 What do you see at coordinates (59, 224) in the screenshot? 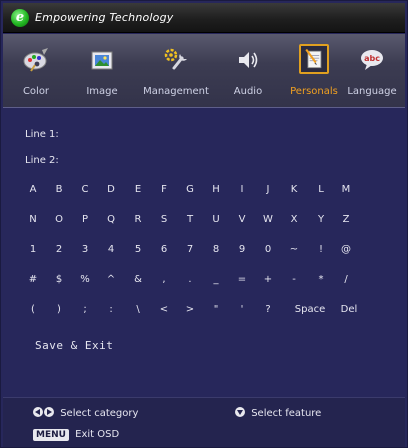
I see `keyboard-key: O` at bounding box center [59, 224].